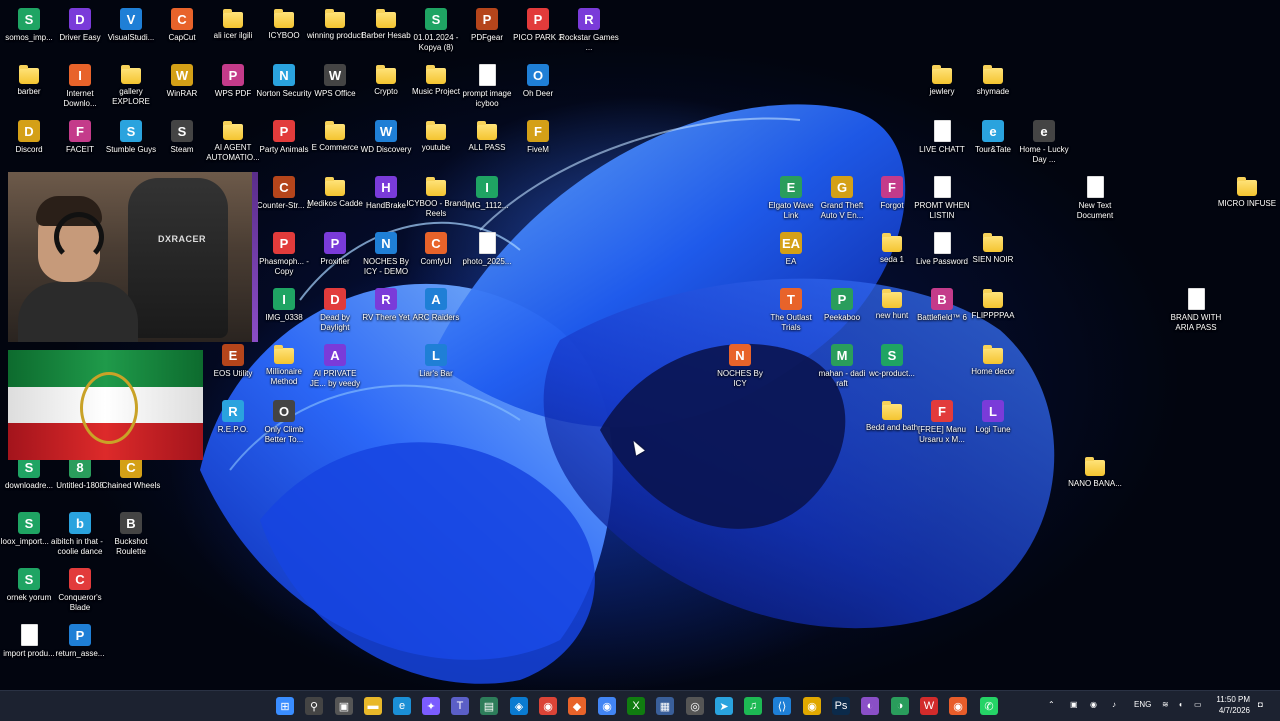  What do you see at coordinates (487, 136) in the screenshot?
I see `desktop-icon: ALL PASS` at bounding box center [487, 136].